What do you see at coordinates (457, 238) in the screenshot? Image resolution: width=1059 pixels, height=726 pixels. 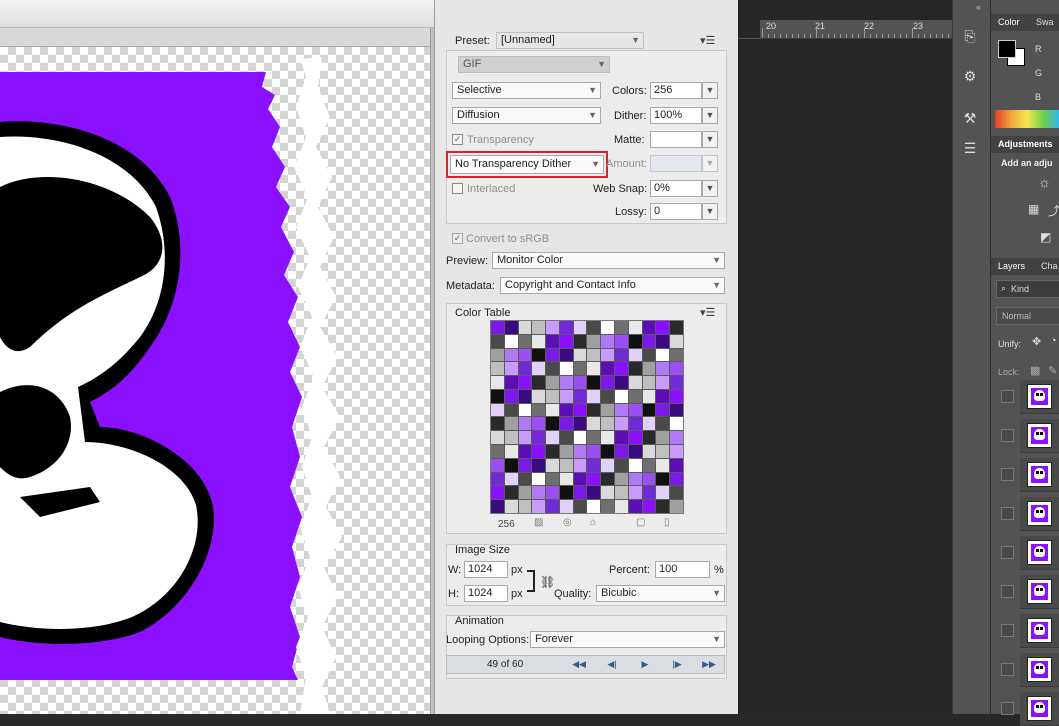 I see `convert-srgb-checkbox: ✓` at bounding box center [457, 238].